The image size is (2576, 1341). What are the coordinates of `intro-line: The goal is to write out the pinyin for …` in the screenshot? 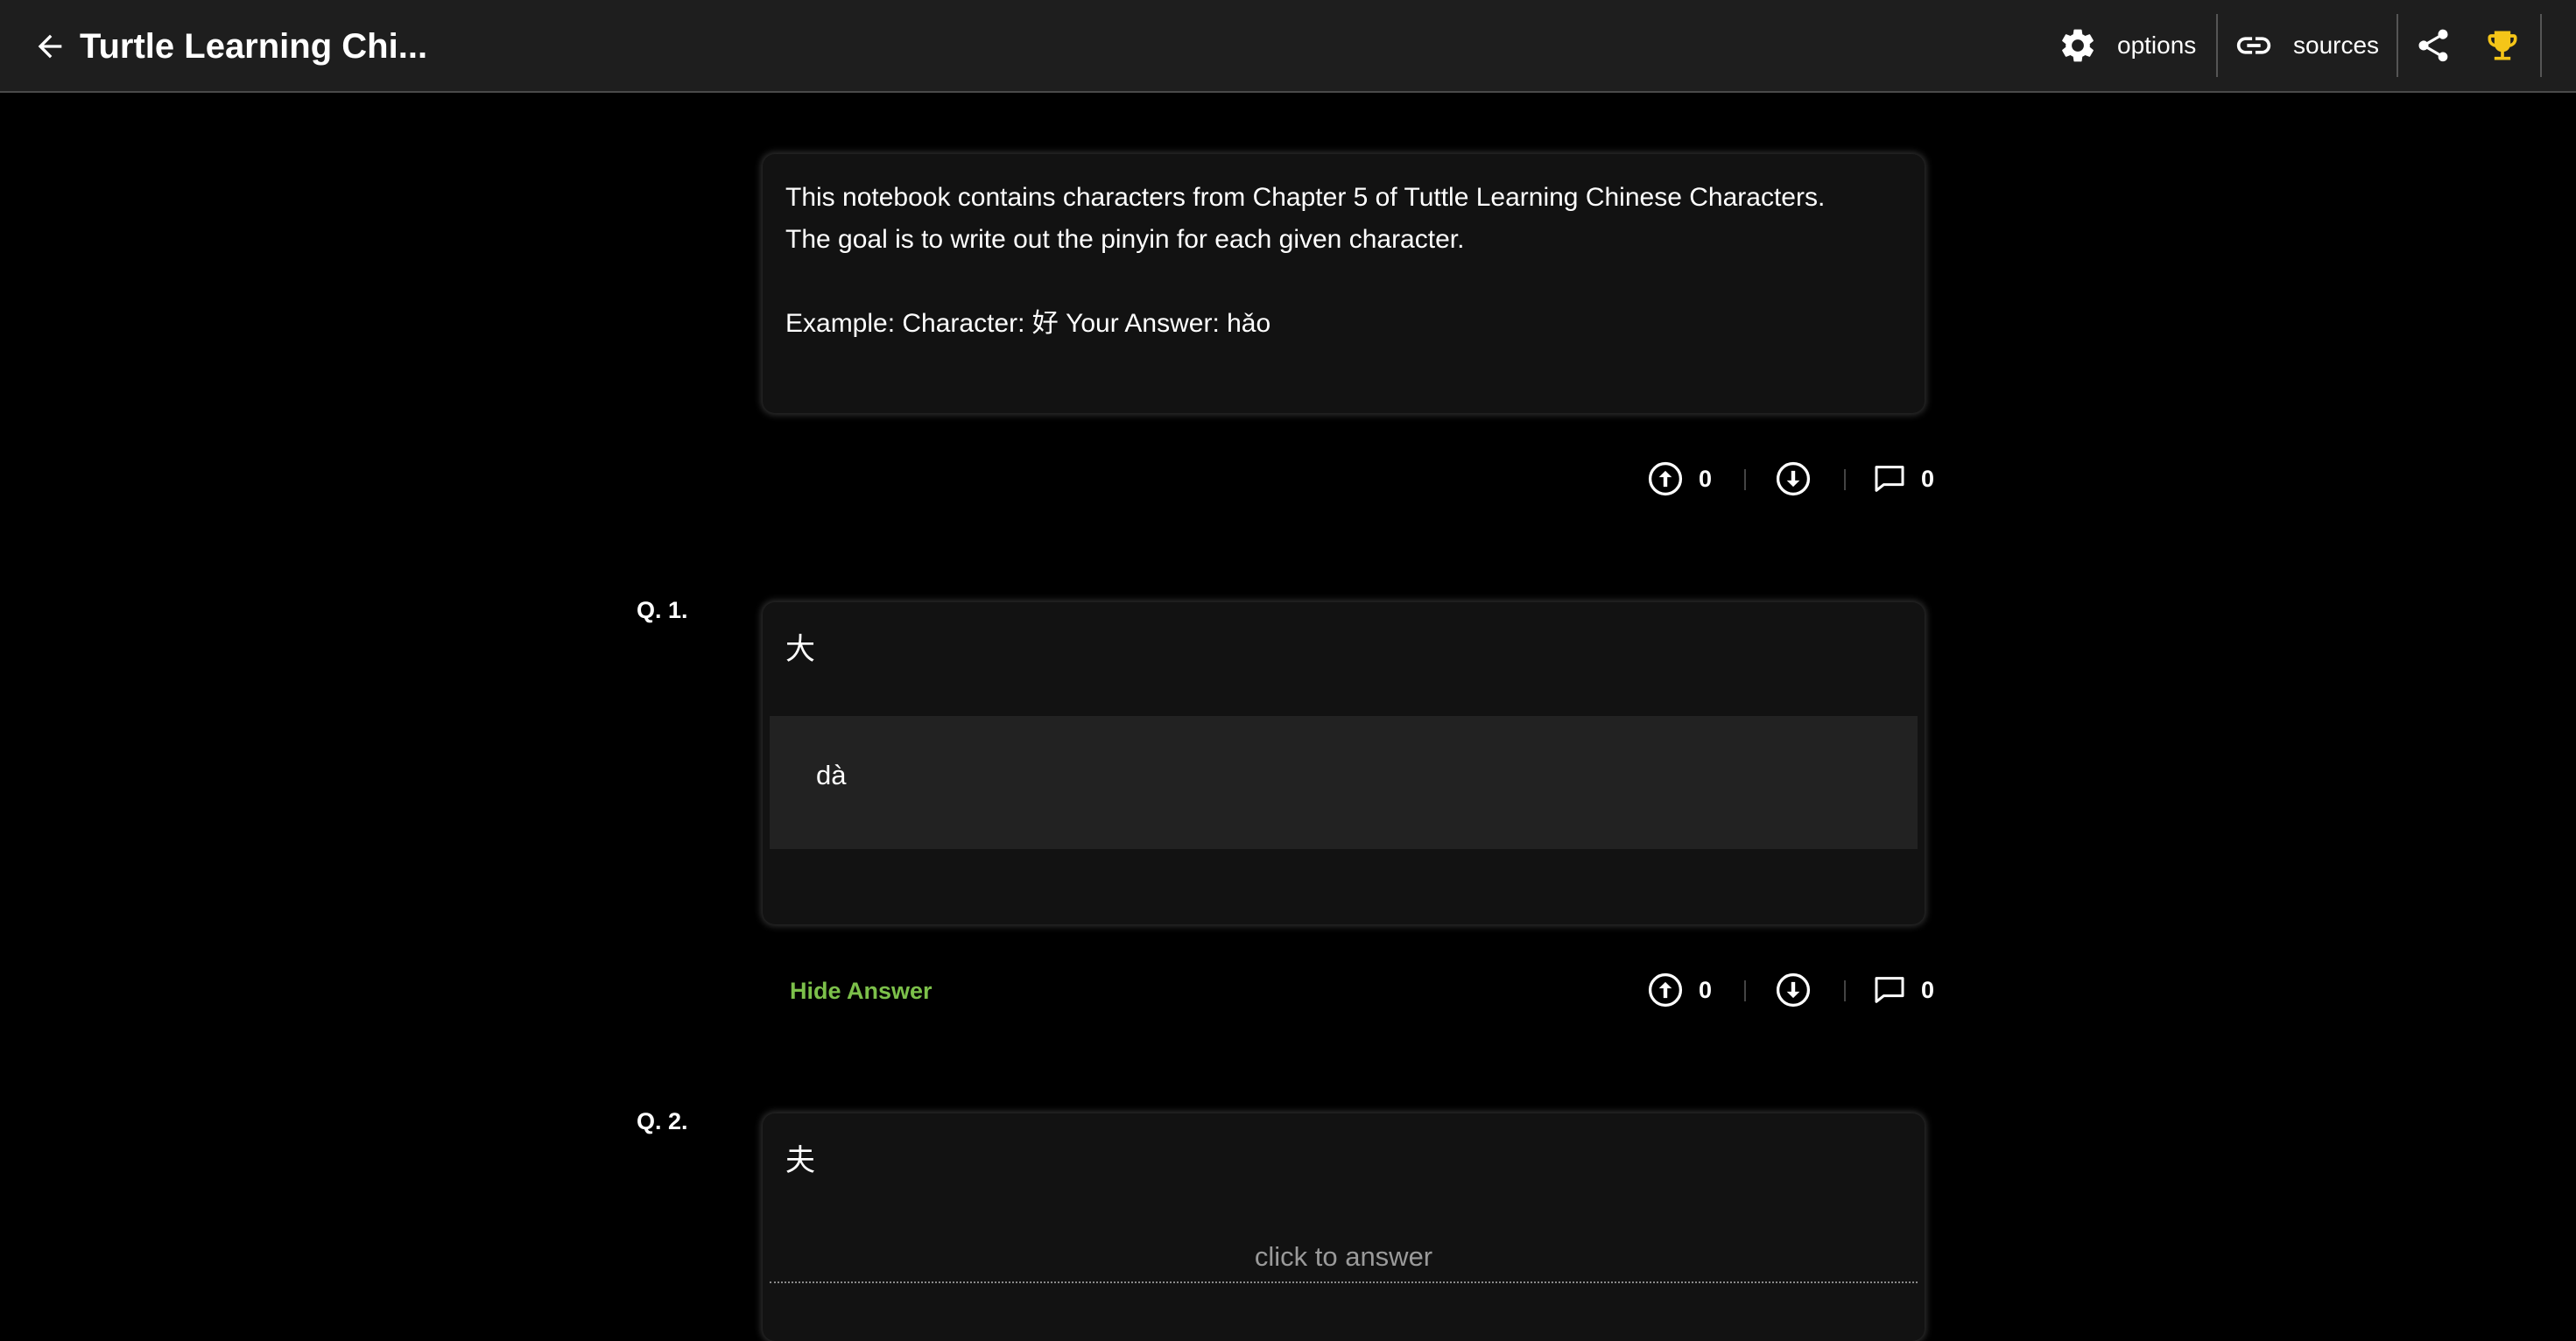 It's located at (1125, 239).